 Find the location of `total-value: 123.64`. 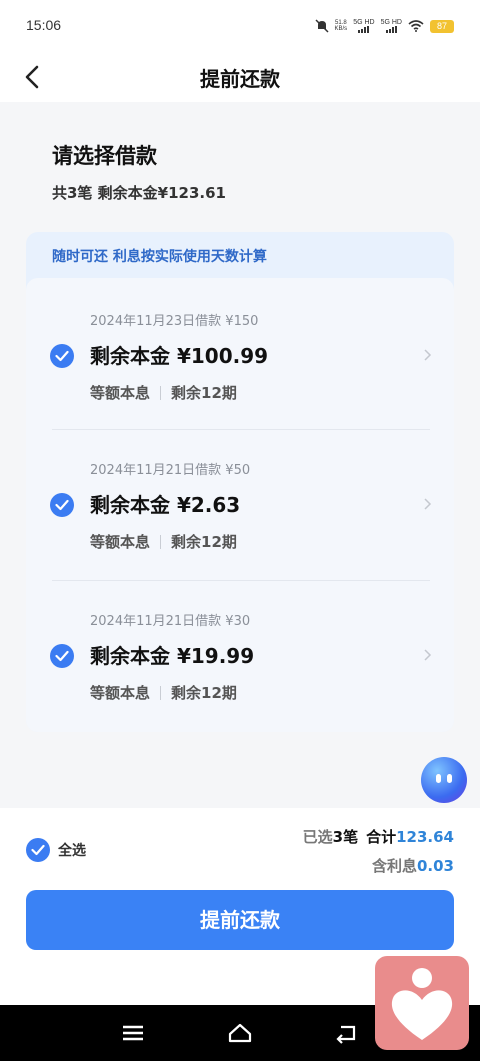

total-value: 123.64 is located at coordinates (425, 837).